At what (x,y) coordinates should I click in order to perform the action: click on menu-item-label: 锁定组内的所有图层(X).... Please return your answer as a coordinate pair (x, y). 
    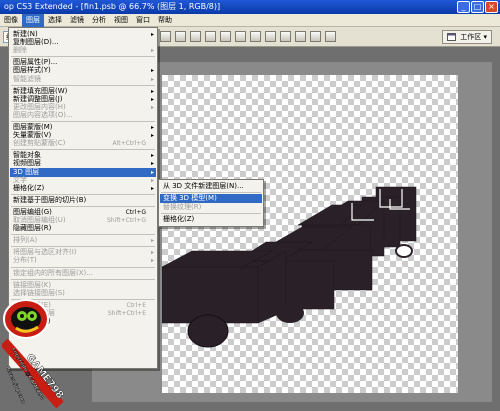
    Looking at the image, I should click on (53, 272).